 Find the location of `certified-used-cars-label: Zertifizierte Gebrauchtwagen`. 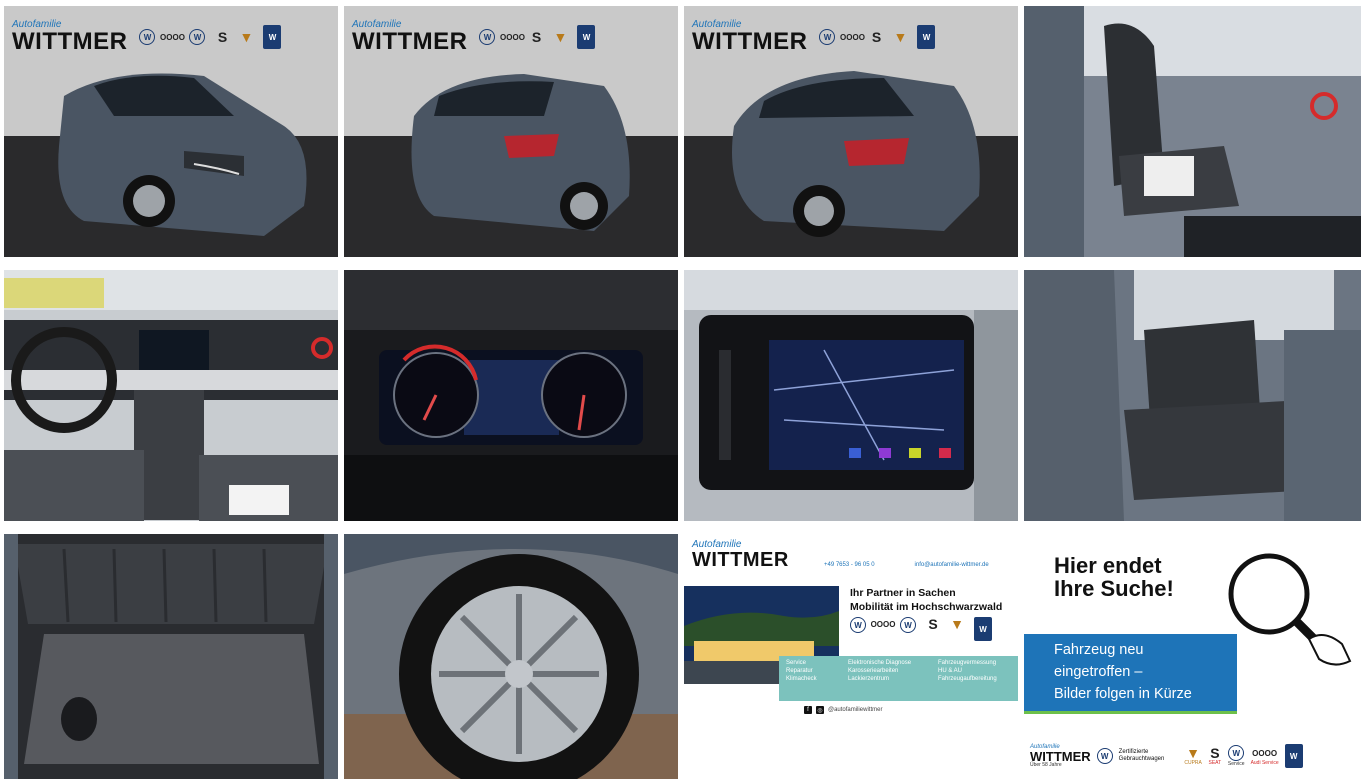

certified-used-cars-label: Zertifizierte Gebrauchtwagen is located at coordinates (1141, 755).